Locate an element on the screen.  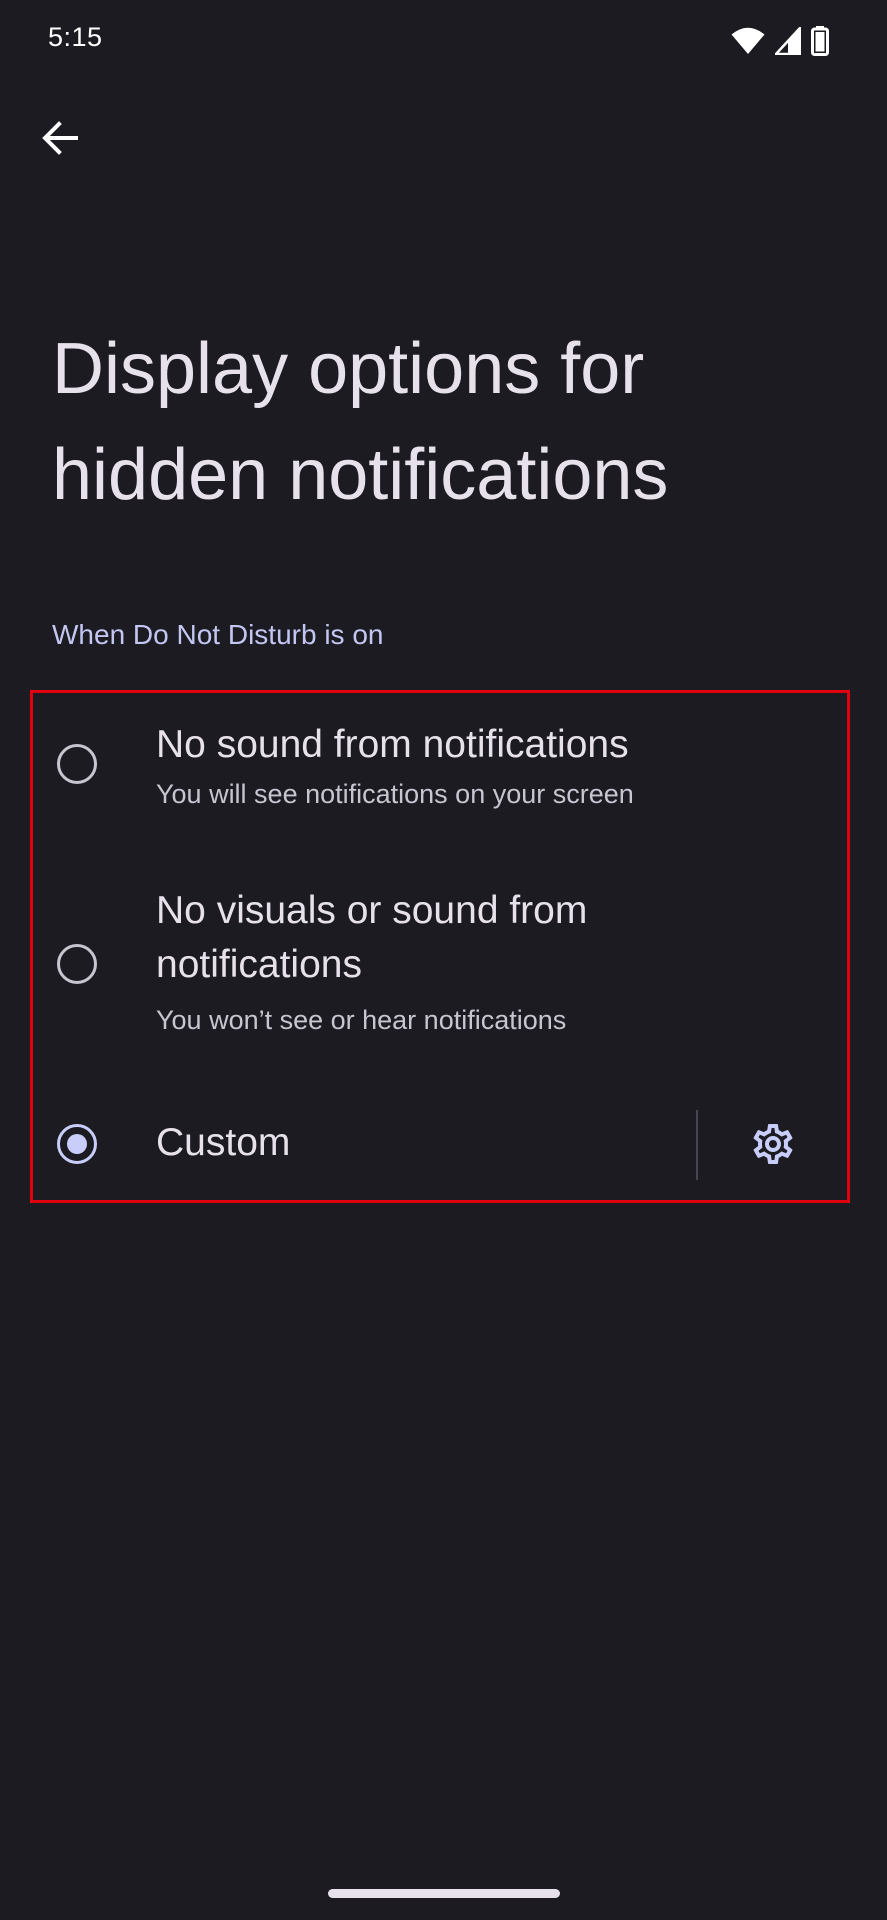
section-header: When Do Not Disturb is on is located at coordinates (218, 634).